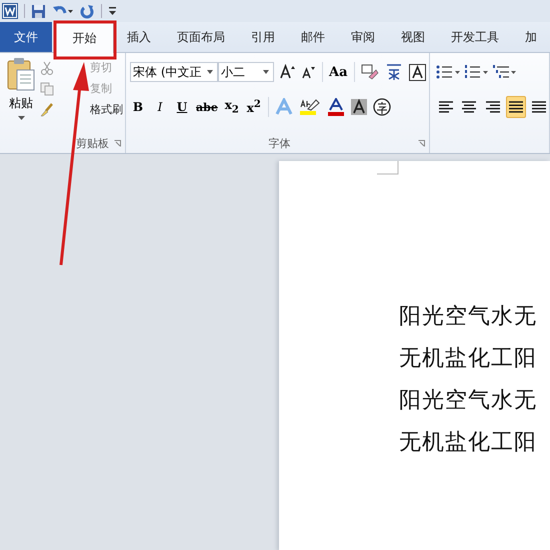 This screenshot has width=550, height=550. I want to click on ribbon-tab: 开发工具, so click(475, 37).